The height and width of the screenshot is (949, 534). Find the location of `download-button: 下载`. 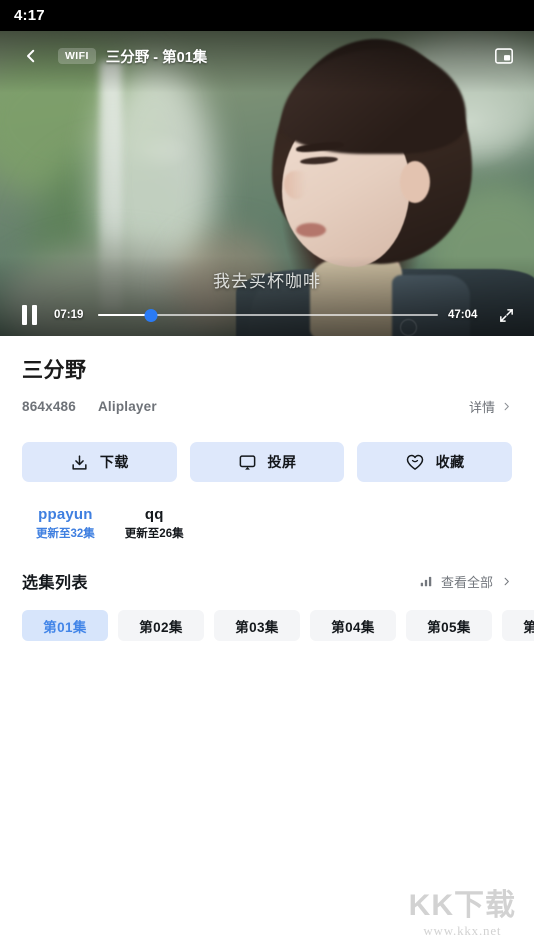

download-button: 下载 is located at coordinates (99, 462).